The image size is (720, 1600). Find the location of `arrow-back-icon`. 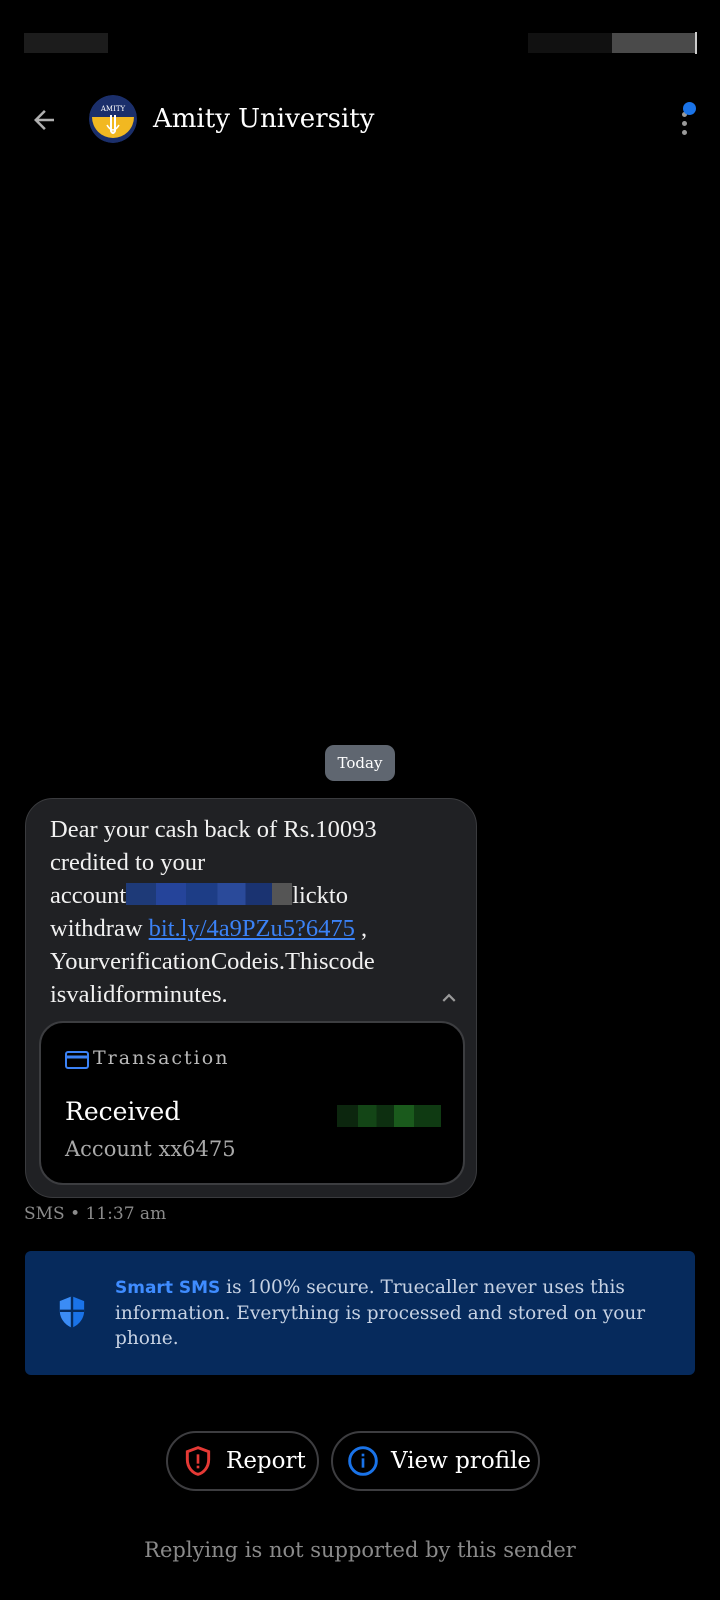

arrow-back-icon is located at coordinates (44, 120).